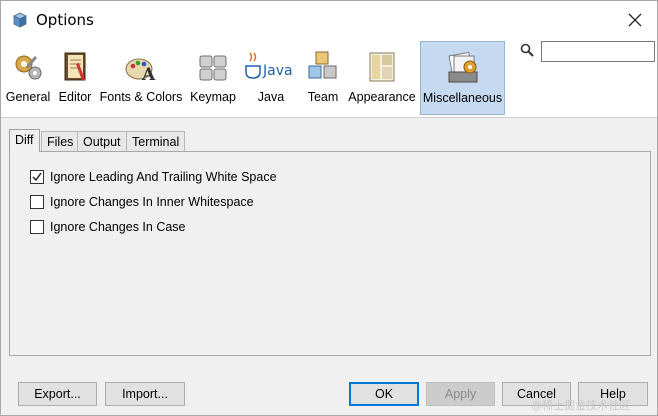 This screenshot has height=416, width=658. What do you see at coordinates (65, 20) in the screenshot?
I see `window-title: Options` at bounding box center [65, 20].